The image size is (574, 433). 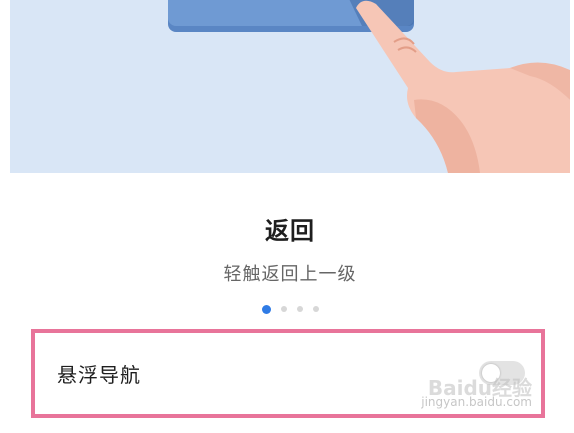 What do you see at coordinates (290, 309) in the screenshot?
I see `pagination-dots` at bounding box center [290, 309].